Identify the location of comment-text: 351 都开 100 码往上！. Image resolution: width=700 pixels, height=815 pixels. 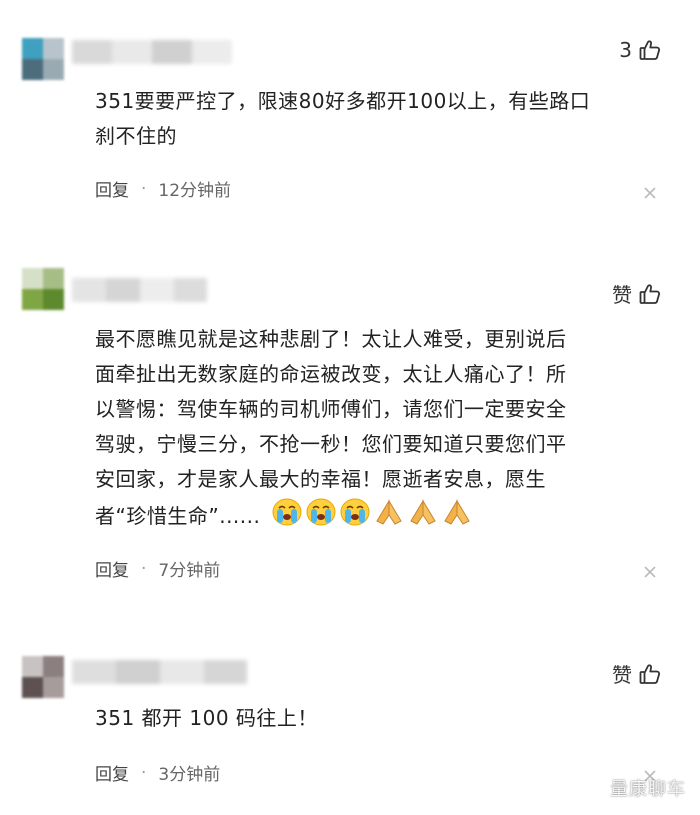
(375, 718).